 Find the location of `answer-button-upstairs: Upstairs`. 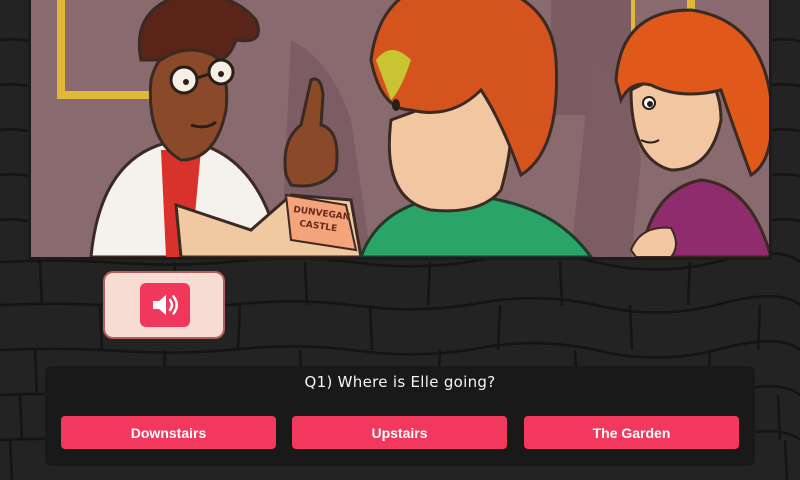

answer-button-upstairs: Upstairs is located at coordinates (399, 432).